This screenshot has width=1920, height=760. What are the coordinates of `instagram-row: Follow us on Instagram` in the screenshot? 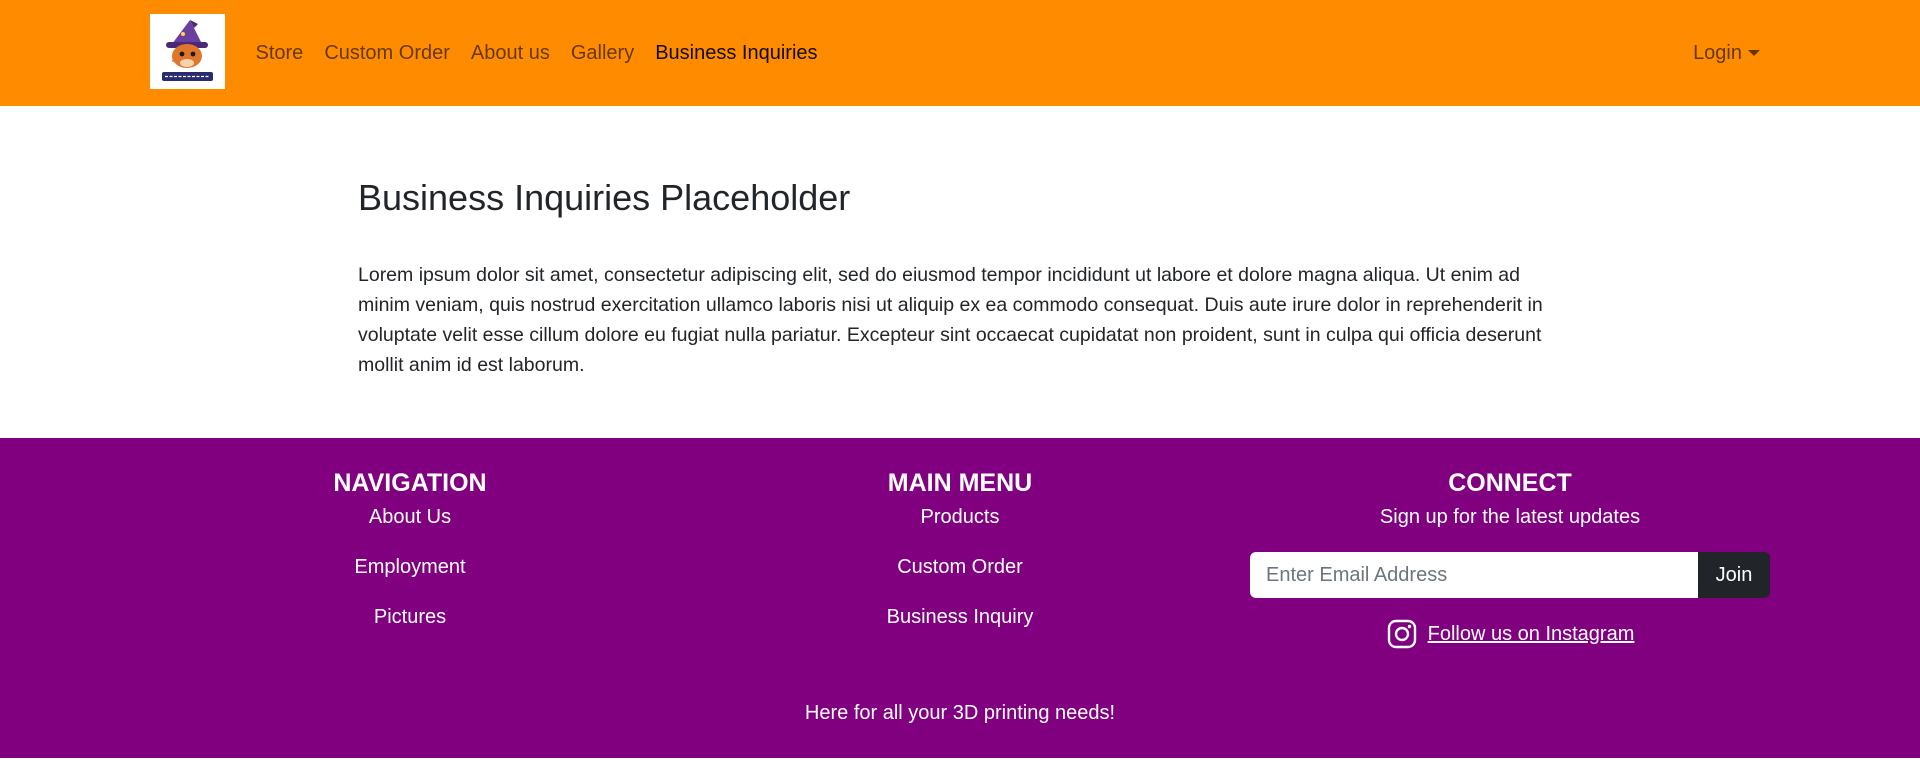 It's located at (1510, 634).